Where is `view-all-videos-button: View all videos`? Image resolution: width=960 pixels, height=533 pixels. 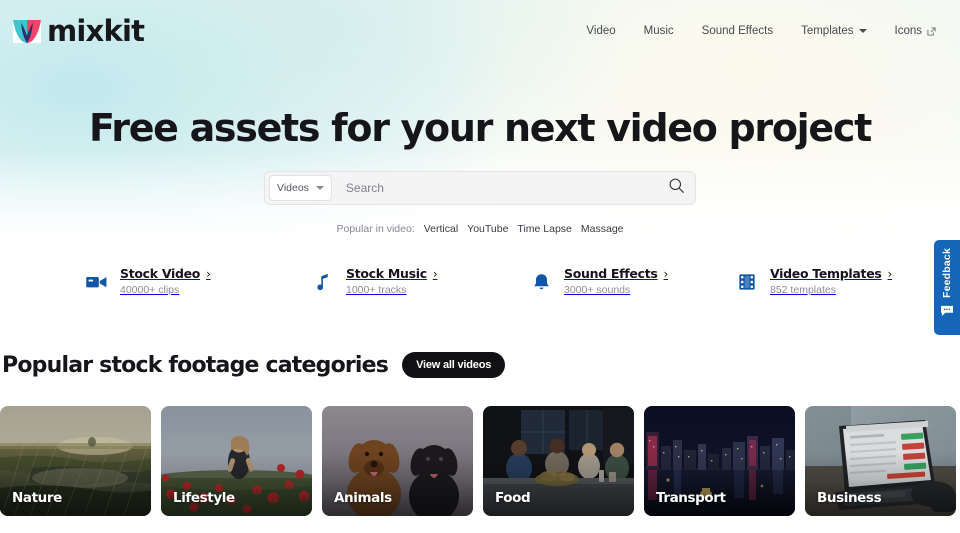
view-all-videos-button: View all videos is located at coordinates (454, 365).